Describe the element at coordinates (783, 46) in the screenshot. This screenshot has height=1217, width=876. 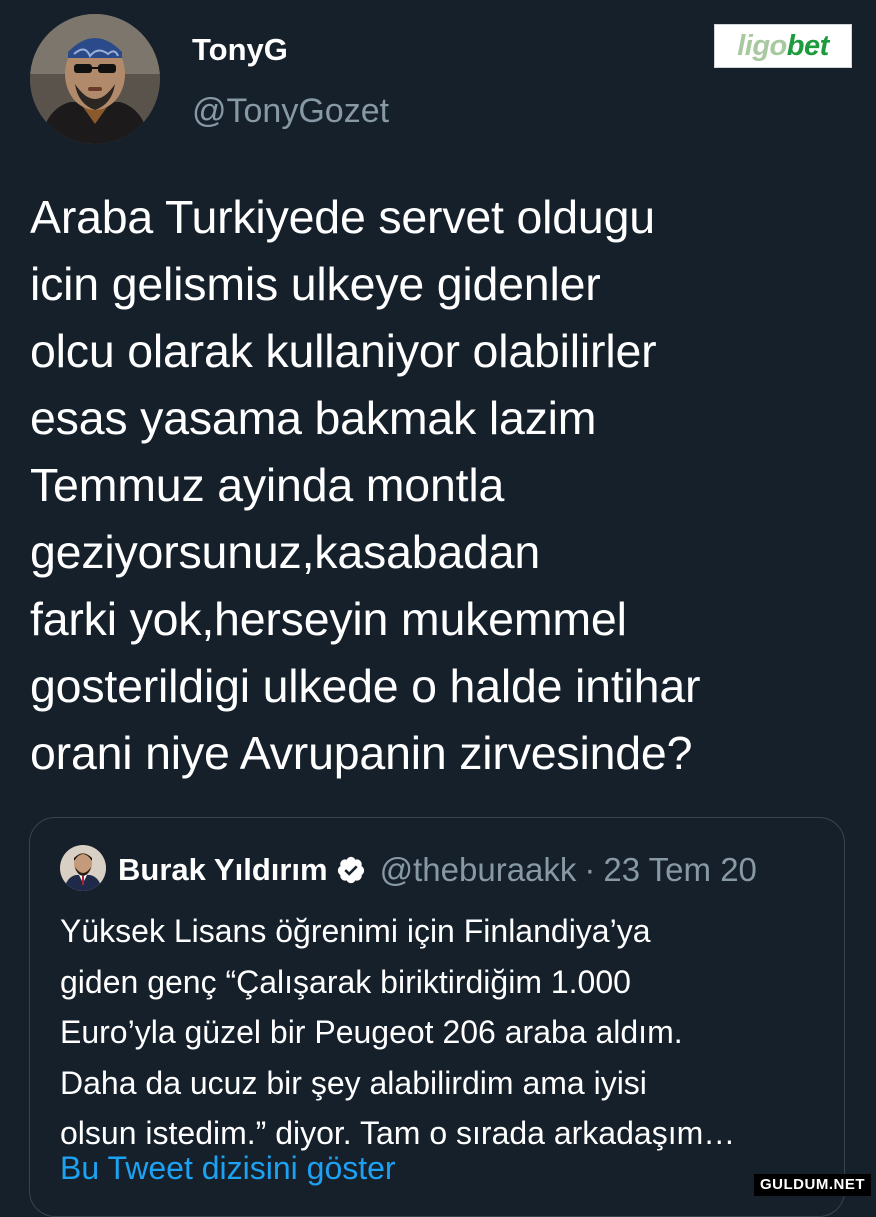
I see `brand-logo: ligo bet` at that location.